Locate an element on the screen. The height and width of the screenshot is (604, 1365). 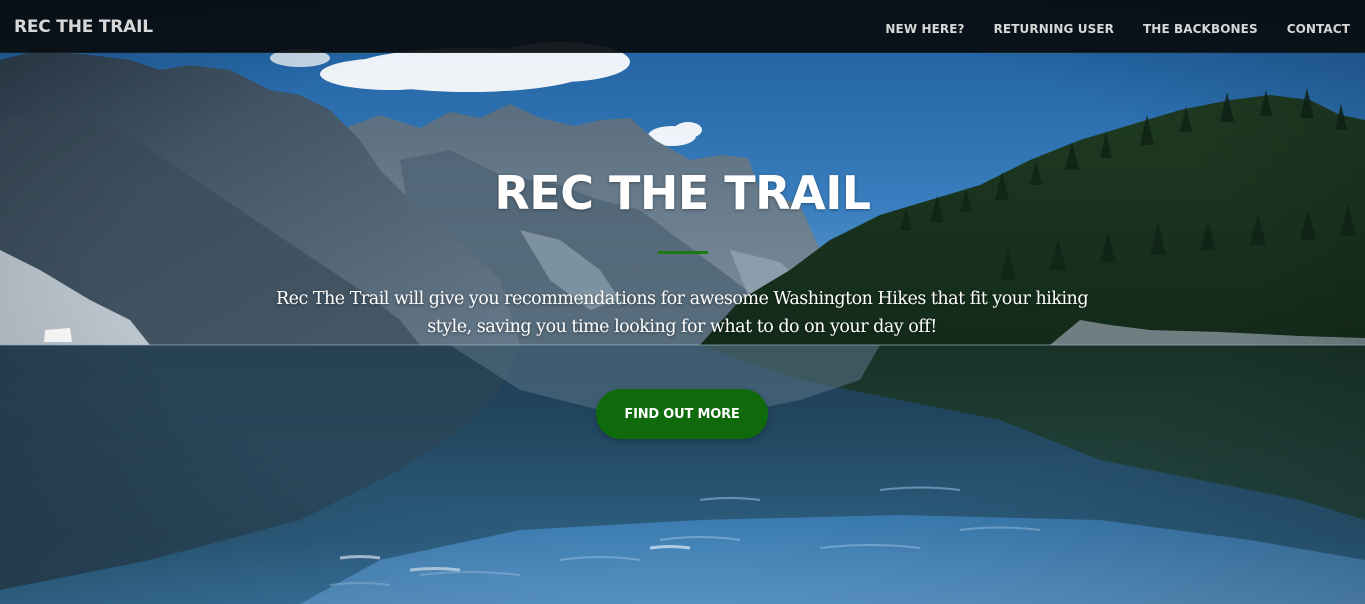
nav-link-new-here: NEW HERE? is located at coordinates (924, 29).